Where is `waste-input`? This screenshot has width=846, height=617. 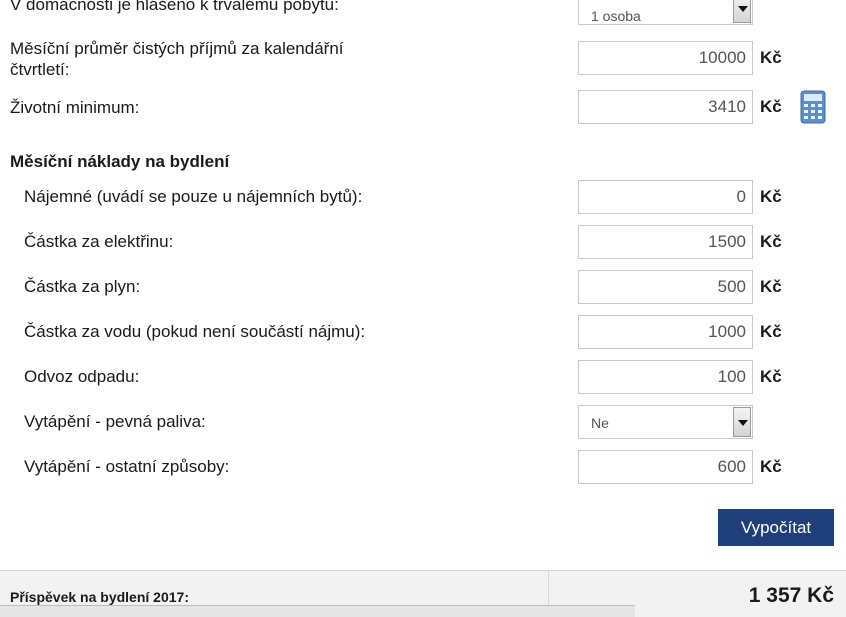
waste-input is located at coordinates (665, 377).